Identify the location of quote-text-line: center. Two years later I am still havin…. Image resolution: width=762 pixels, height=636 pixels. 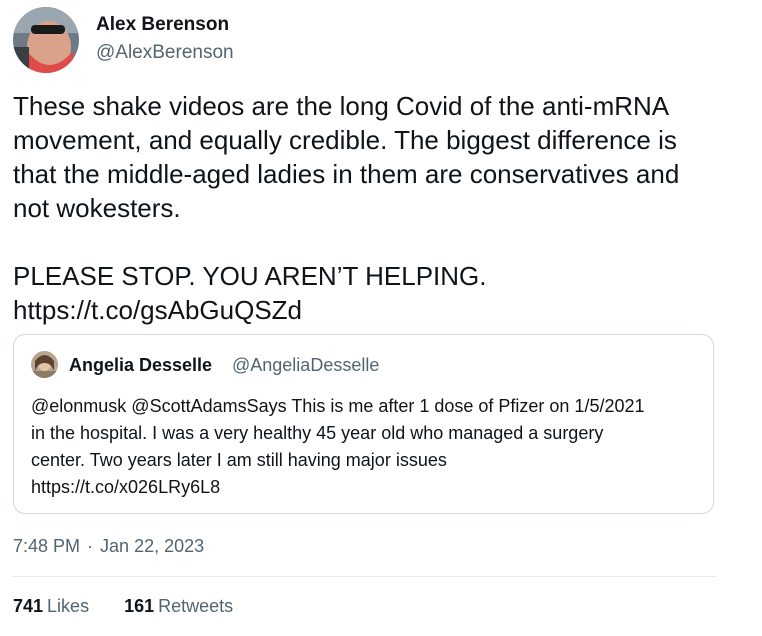
(239, 460).